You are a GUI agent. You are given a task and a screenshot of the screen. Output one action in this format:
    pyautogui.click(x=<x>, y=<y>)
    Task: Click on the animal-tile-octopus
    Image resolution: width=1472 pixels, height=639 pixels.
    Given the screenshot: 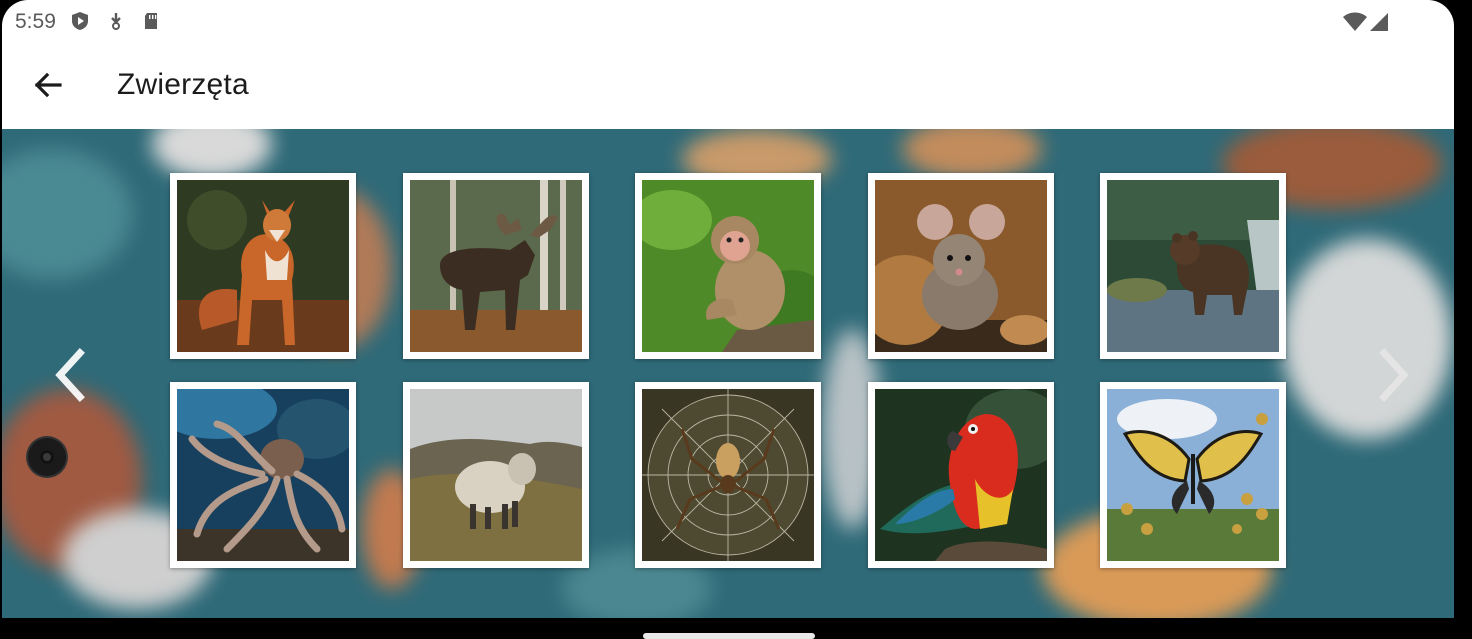 What is the action you would take?
    pyautogui.click(x=263, y=475)
    